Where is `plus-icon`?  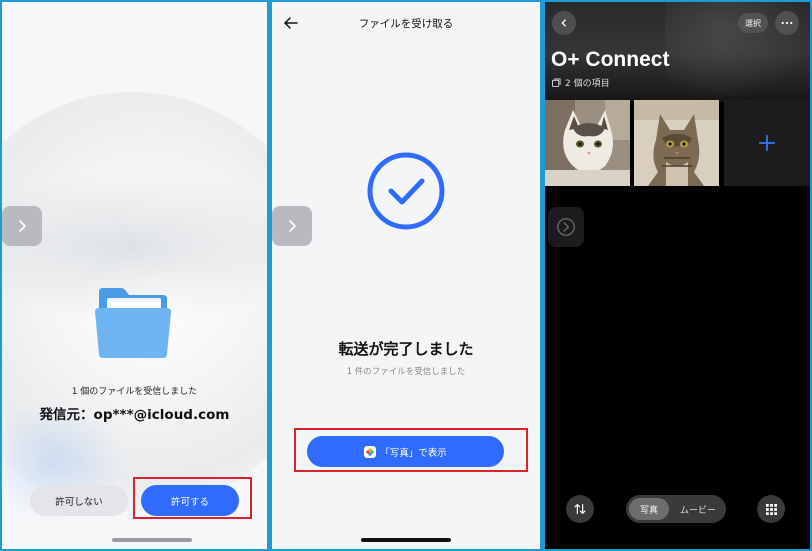 plus-icon is located at coordinates (767, 143).